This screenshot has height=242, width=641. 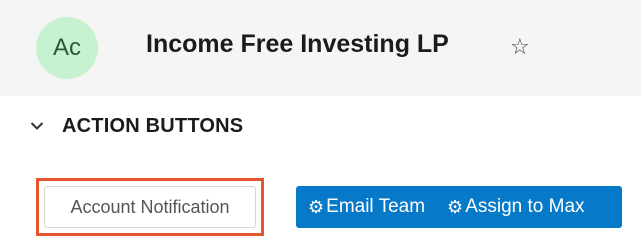 I want to click on email-team-button: ⚙ Email Team, so click(x=366, y=207).